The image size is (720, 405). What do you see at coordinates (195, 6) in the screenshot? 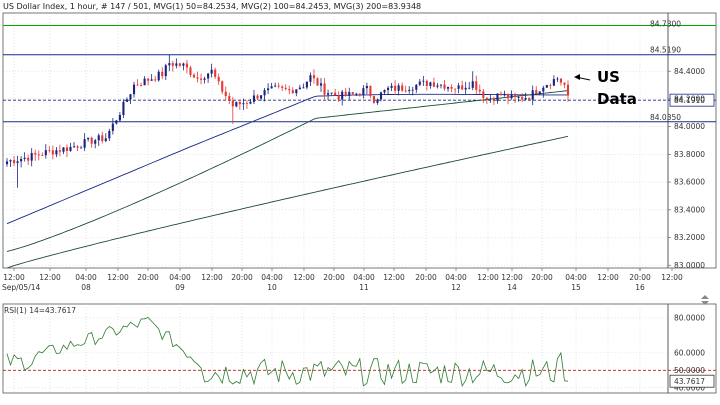
I see `header-mvg1: MVG(1) 50=84.2534` at bounding box center [195, 6].